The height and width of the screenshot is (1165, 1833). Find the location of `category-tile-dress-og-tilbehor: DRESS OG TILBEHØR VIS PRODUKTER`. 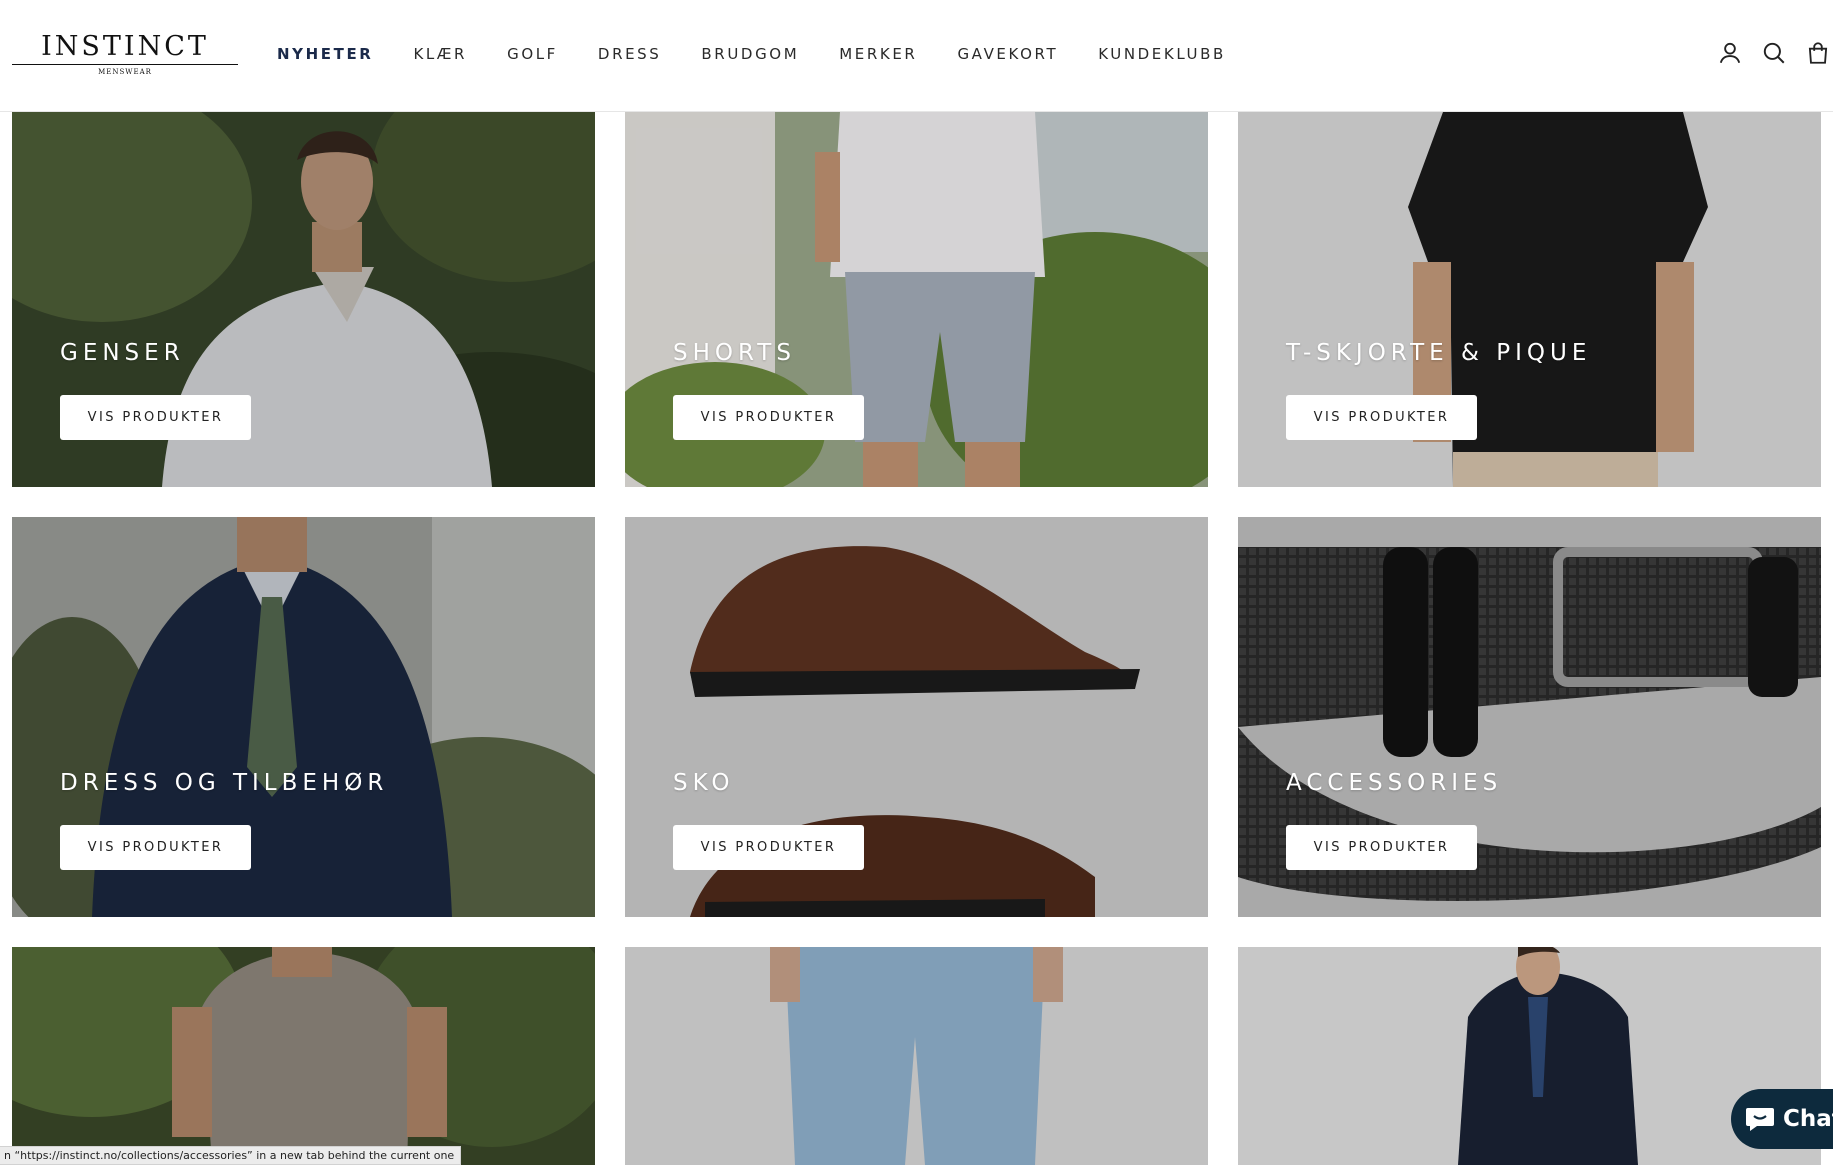

category-tile-dress-og-tilbehor: DRESS OG TILBEHØR VIS PRODUKTER is located at coordinates (303, 717).